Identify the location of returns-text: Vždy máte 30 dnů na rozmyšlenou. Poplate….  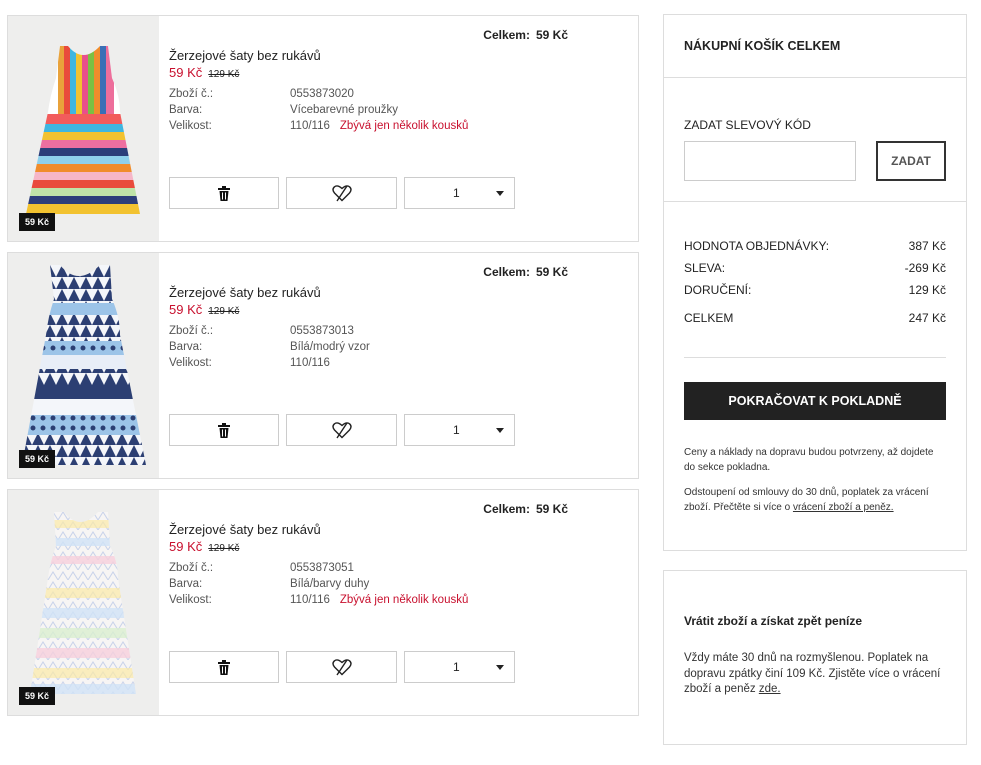
(812, 673).